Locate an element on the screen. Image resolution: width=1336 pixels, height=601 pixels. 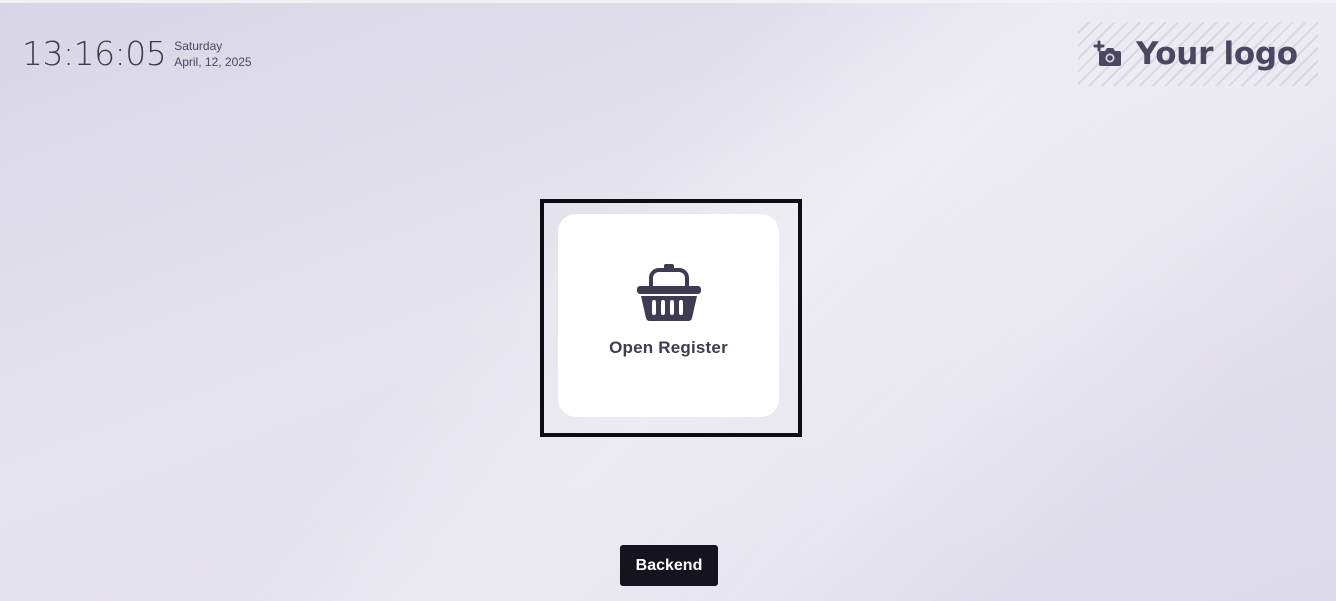
top-border is located at coordinates (668, 1).